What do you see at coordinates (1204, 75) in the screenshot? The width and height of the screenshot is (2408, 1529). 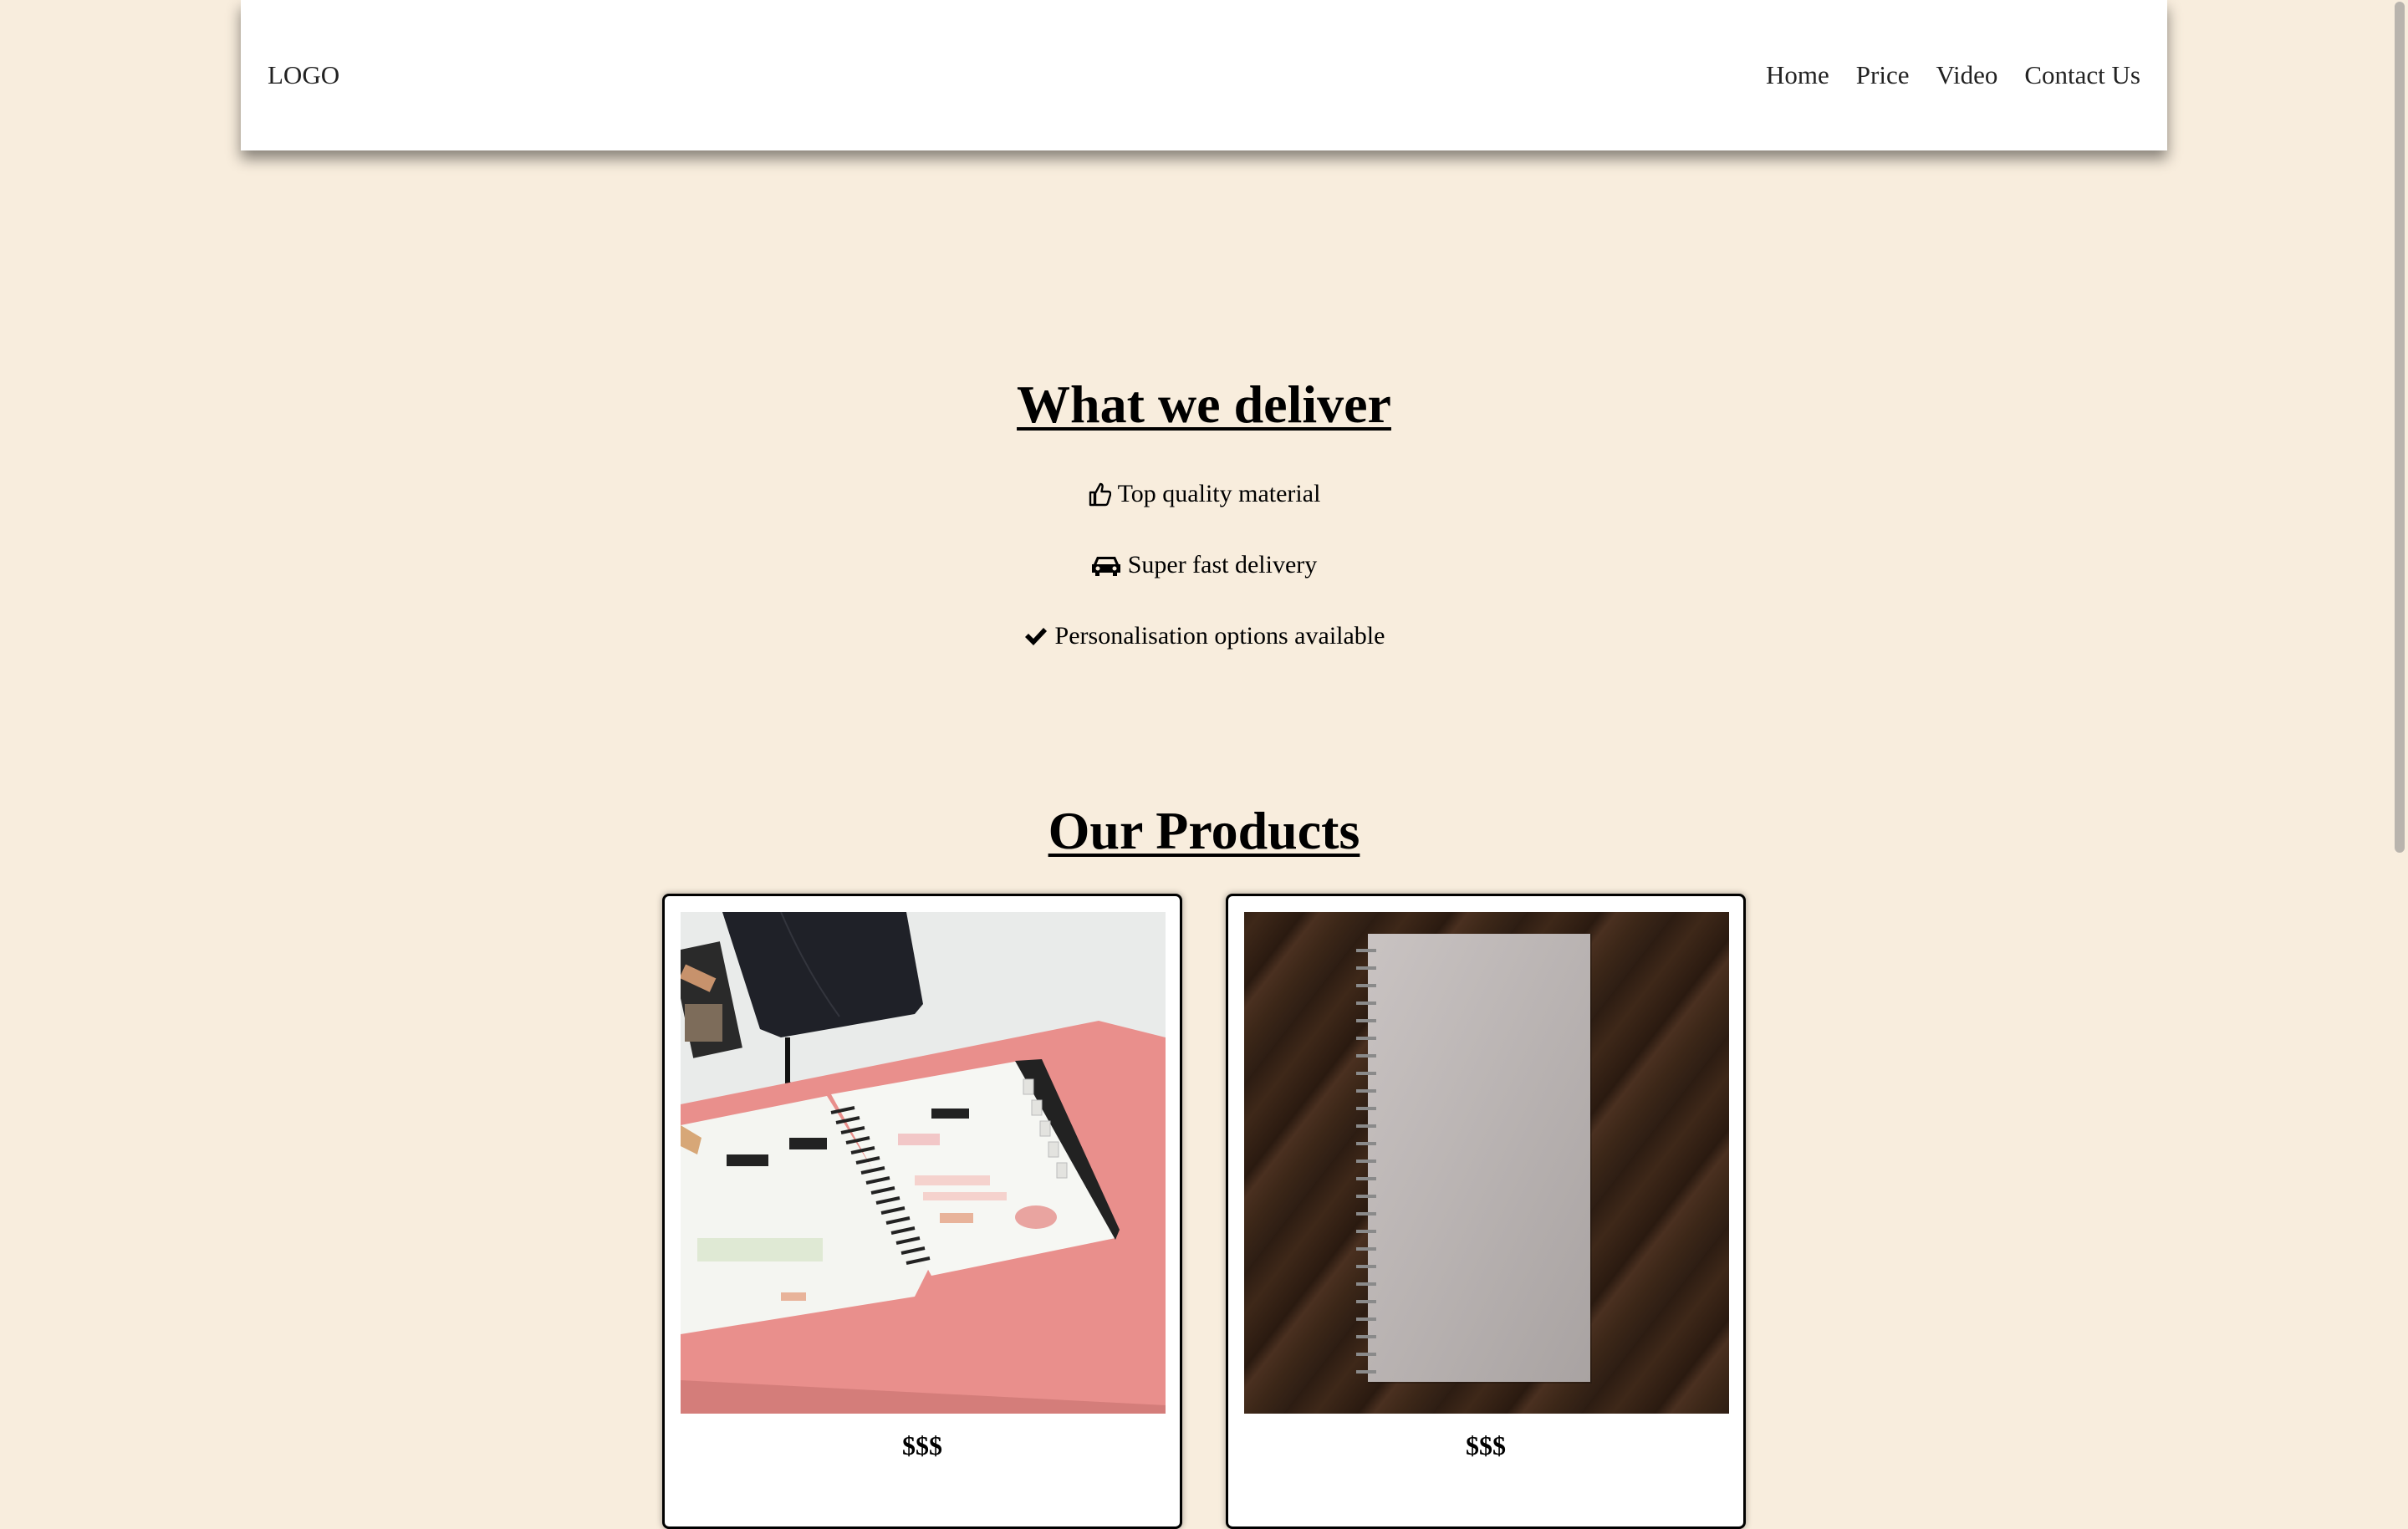 I see `site-header: LOGO Home Price Video Contact Us` at bounding box center [1204, 75].